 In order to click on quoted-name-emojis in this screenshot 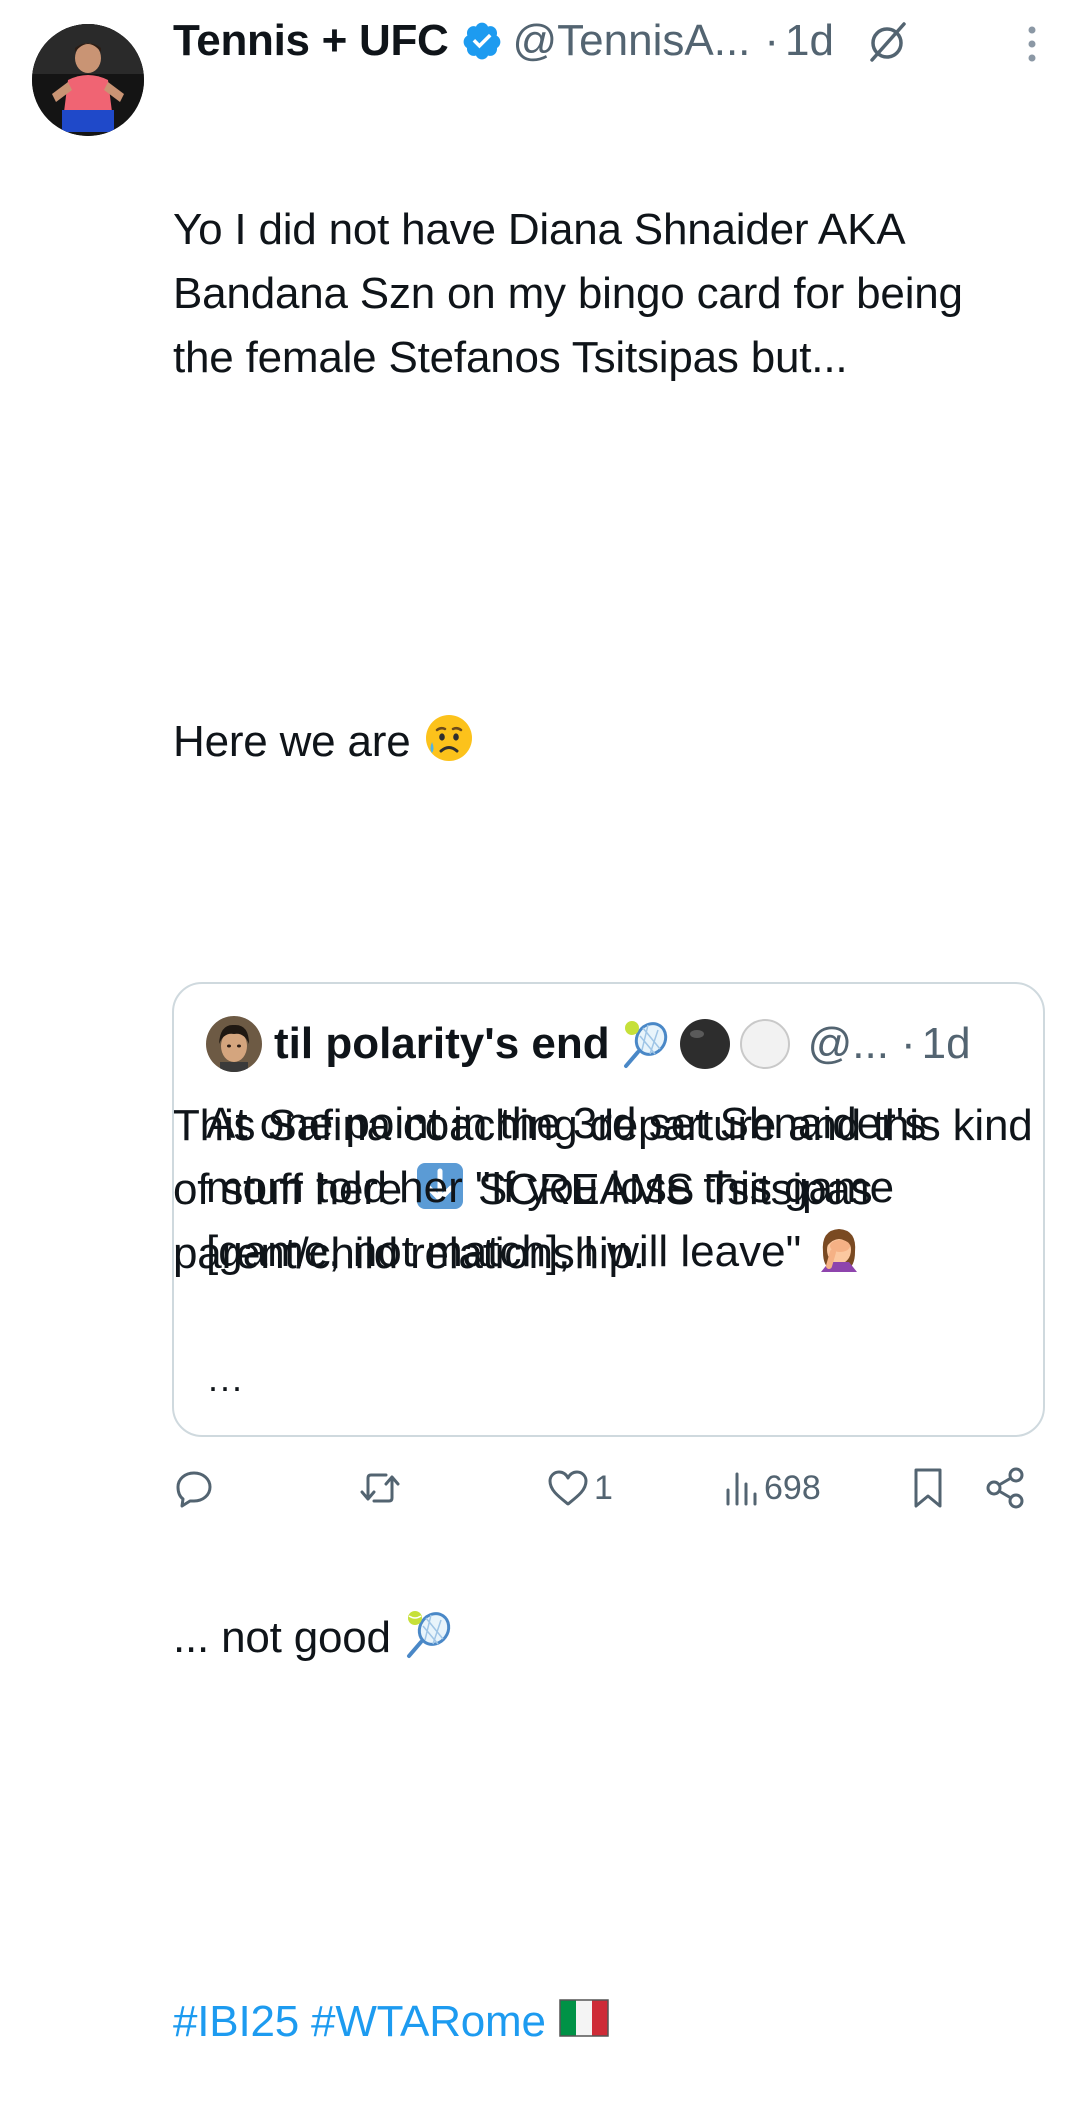, I will do `click(709, 1044)`.